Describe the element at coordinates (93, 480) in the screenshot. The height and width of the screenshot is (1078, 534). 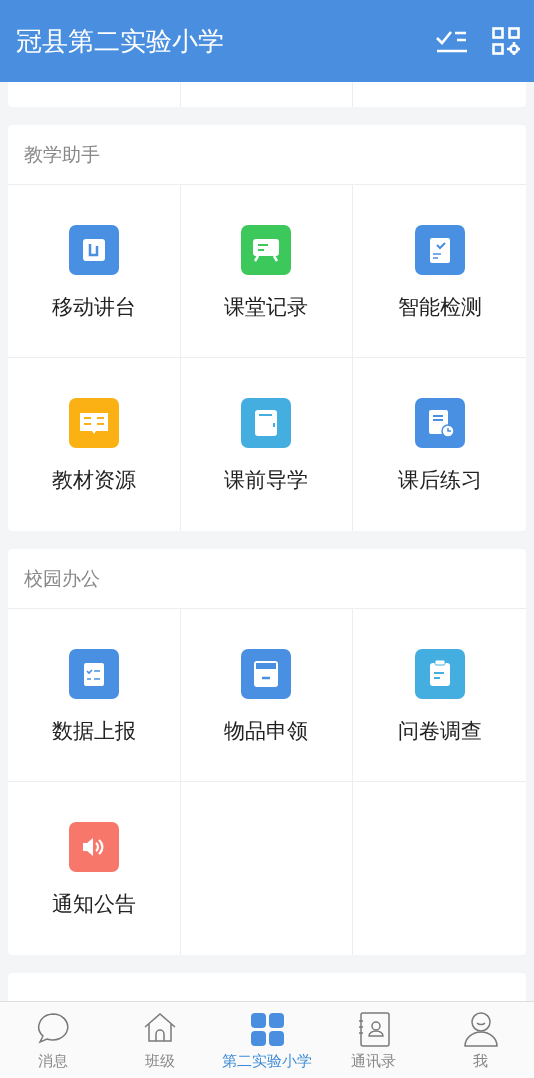
I see `app-label: 教材资源` at that location.